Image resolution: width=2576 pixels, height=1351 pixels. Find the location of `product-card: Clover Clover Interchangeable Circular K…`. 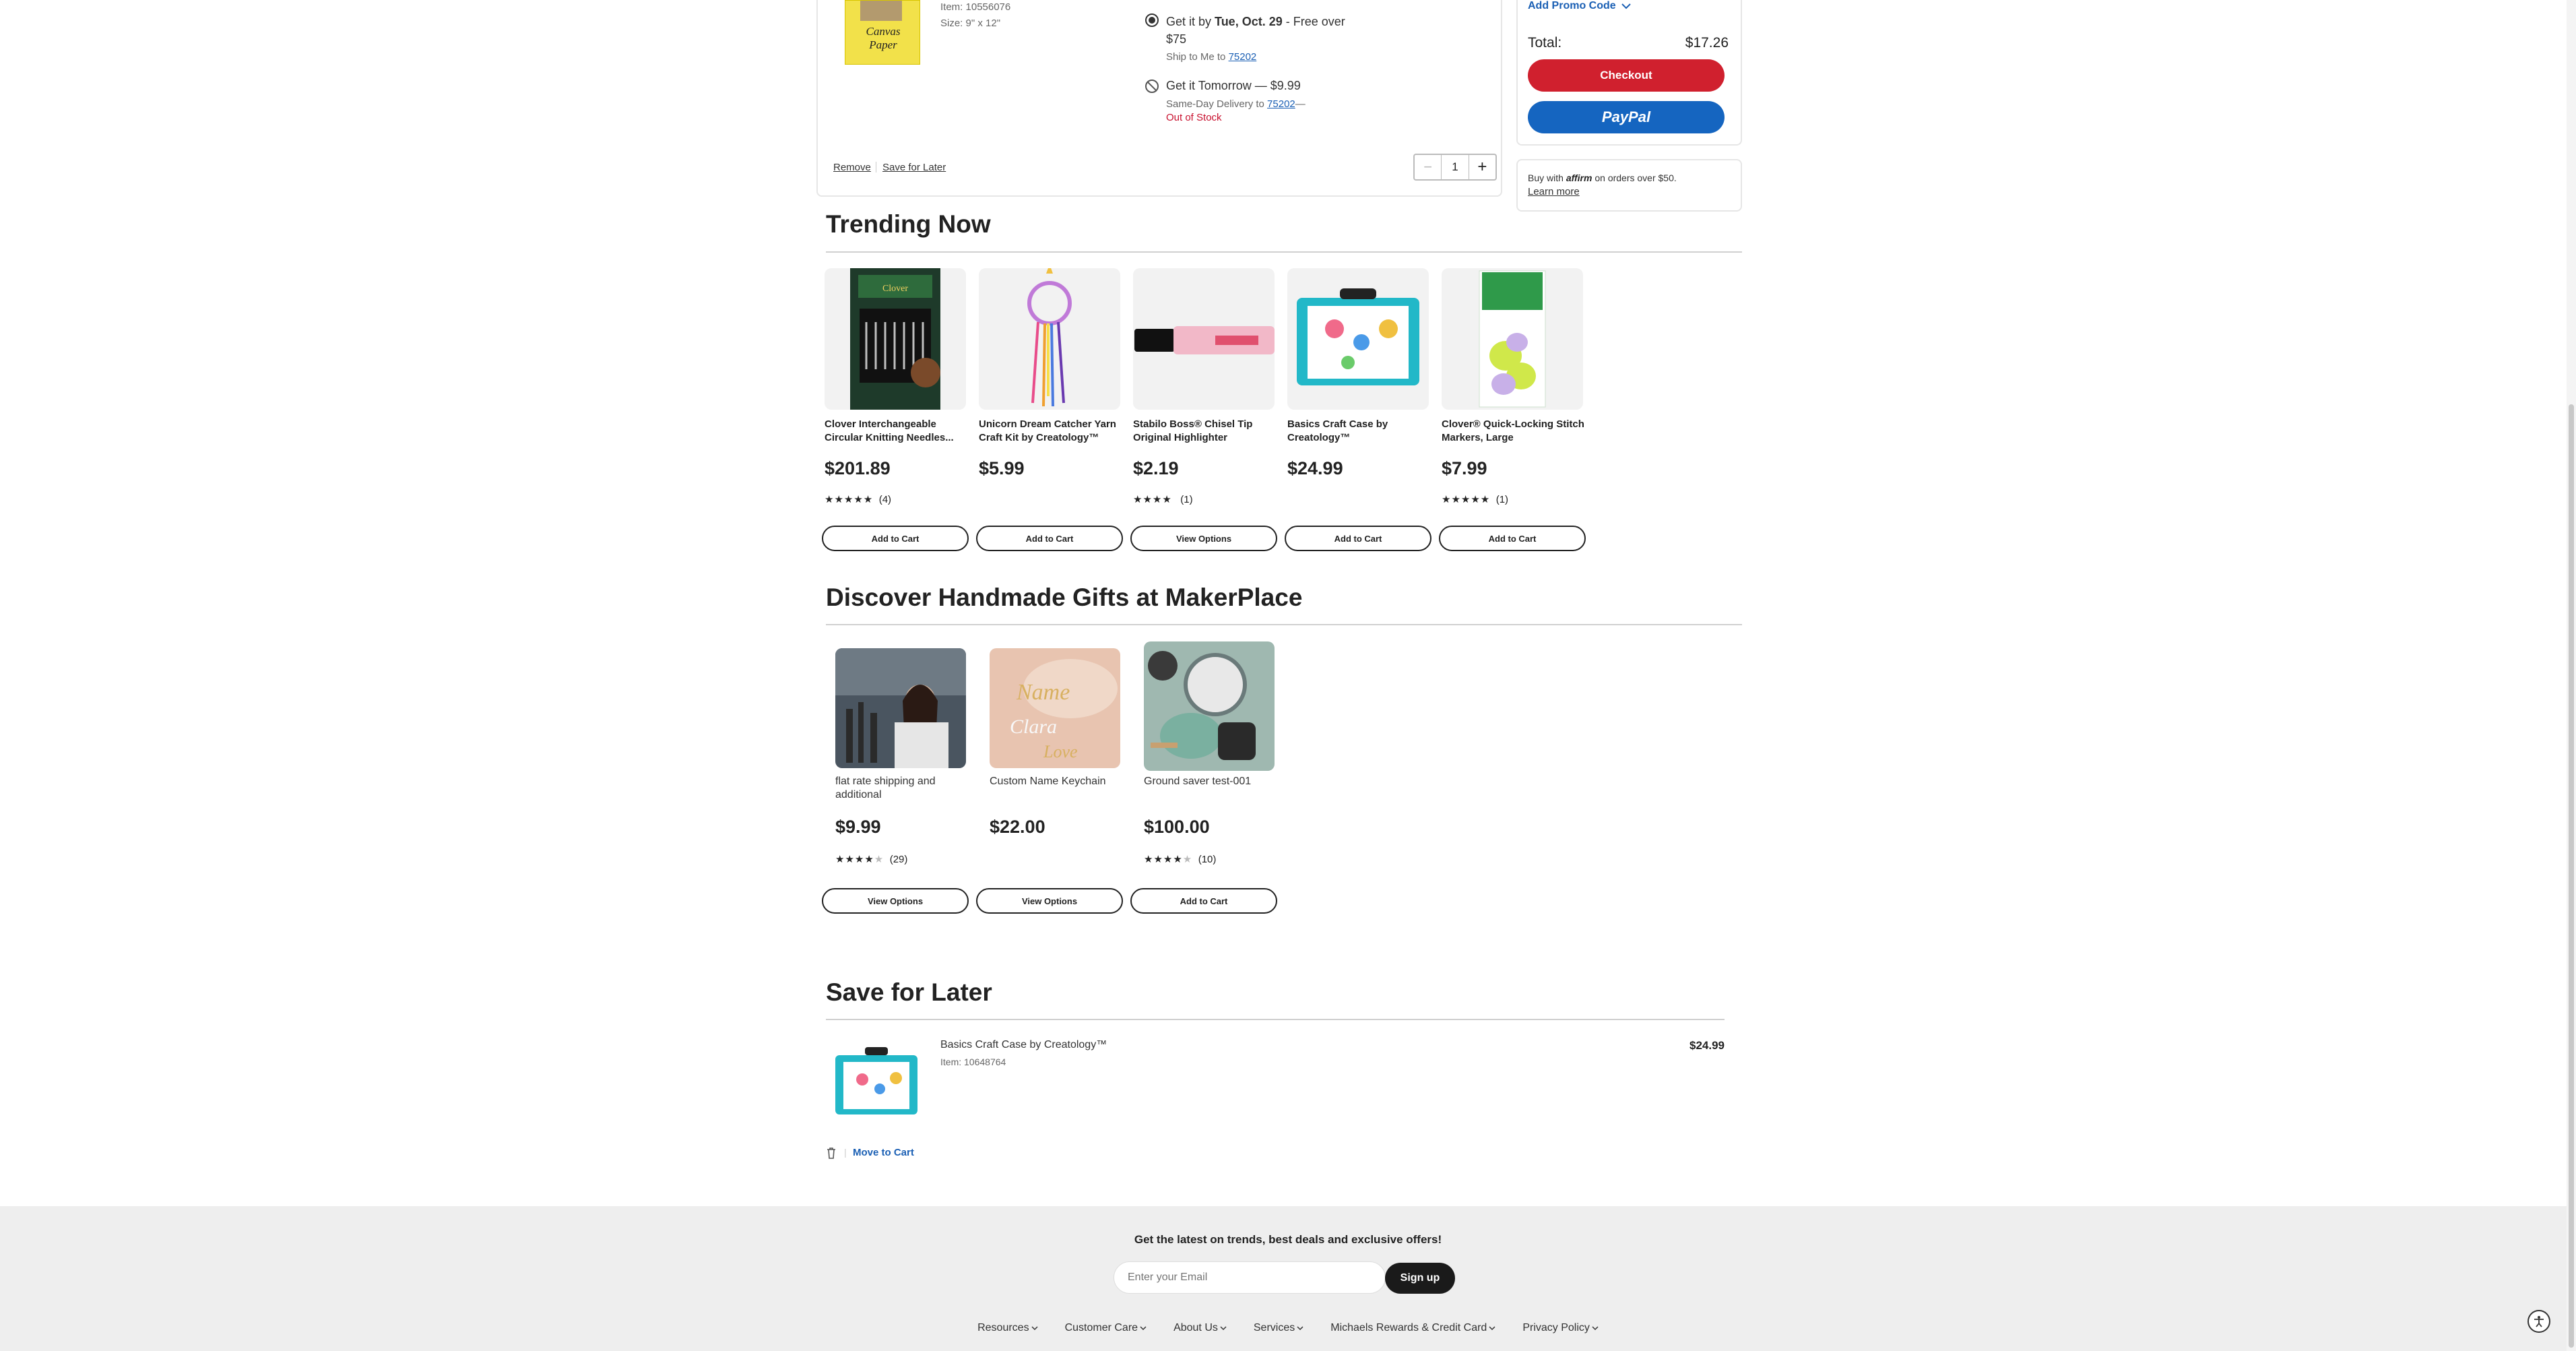

product-card: Clover Clover Interchangeable Circular K… is located at coordinates (896, 387).